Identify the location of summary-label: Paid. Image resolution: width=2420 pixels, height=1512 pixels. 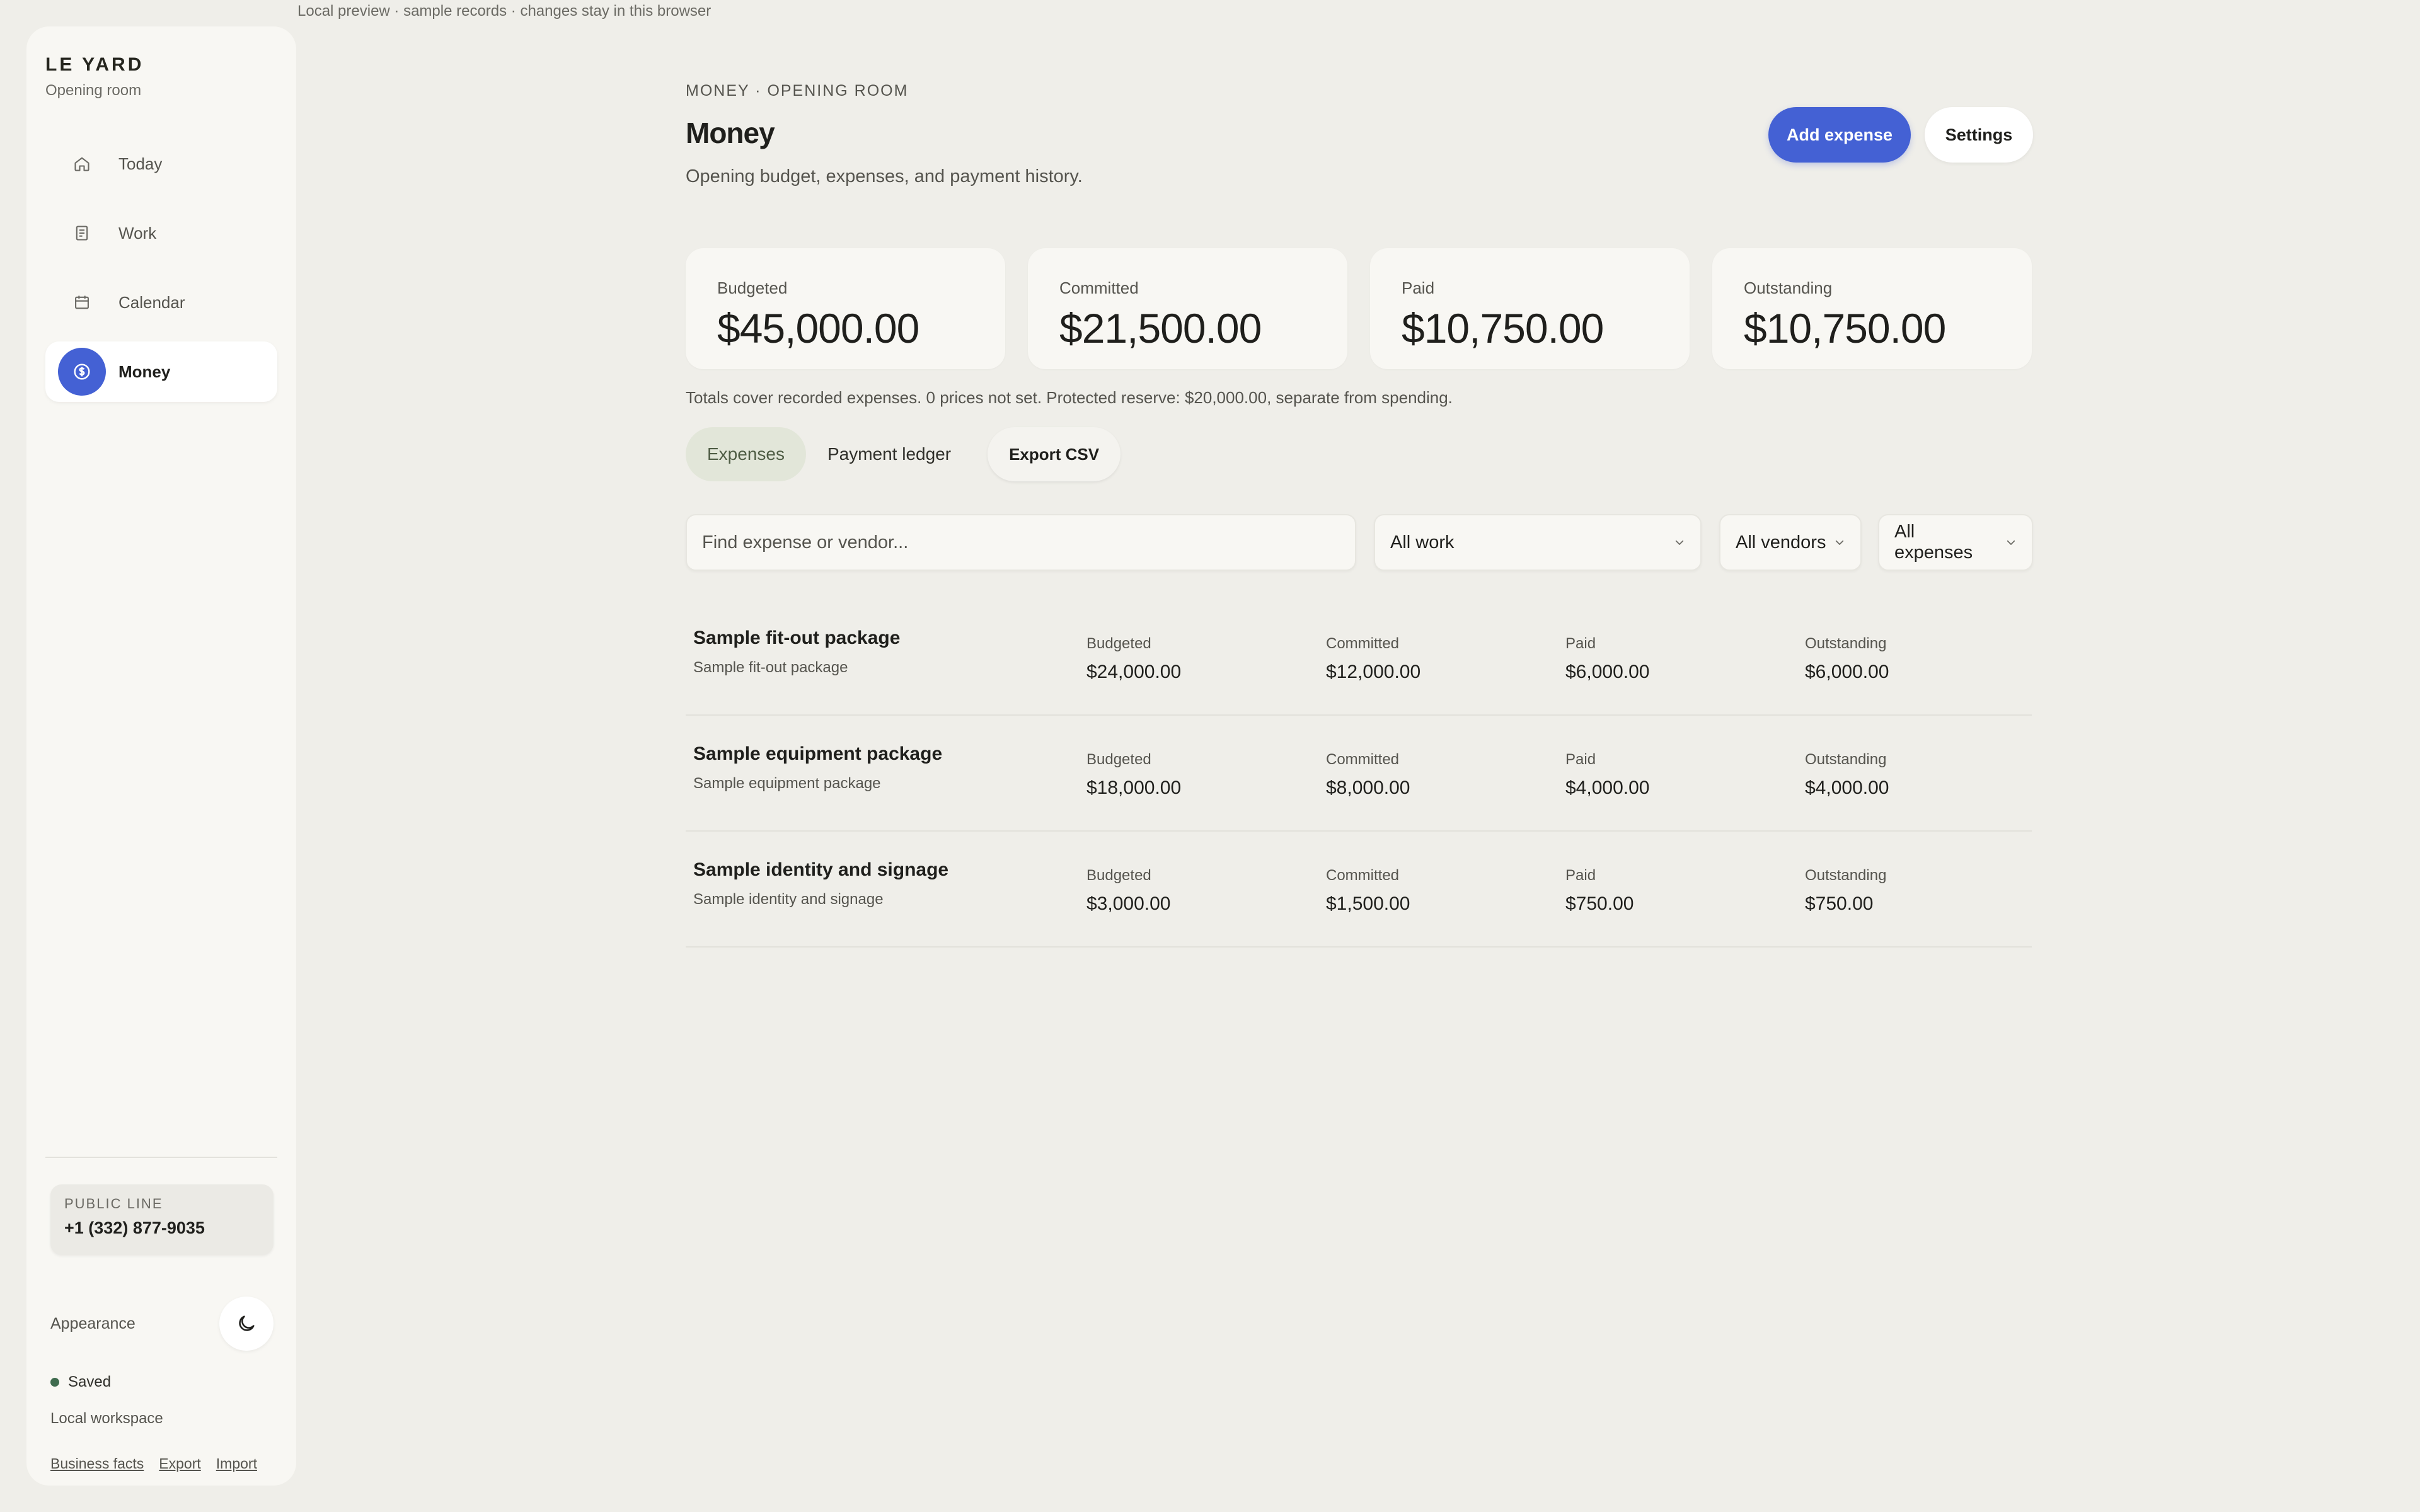
(1419, 287).